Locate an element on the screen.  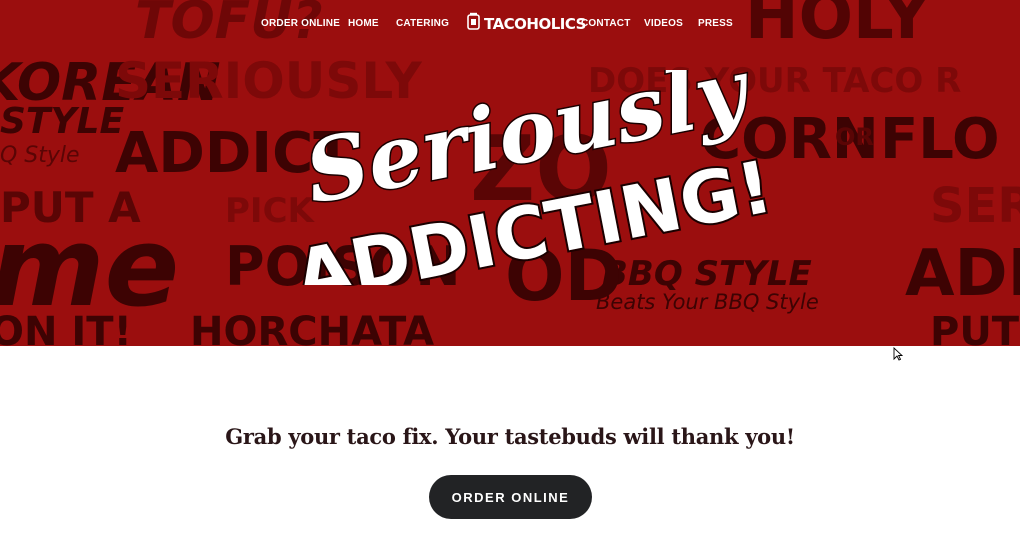
nav-contact: CONTACT is located at coordinates (606, 23).